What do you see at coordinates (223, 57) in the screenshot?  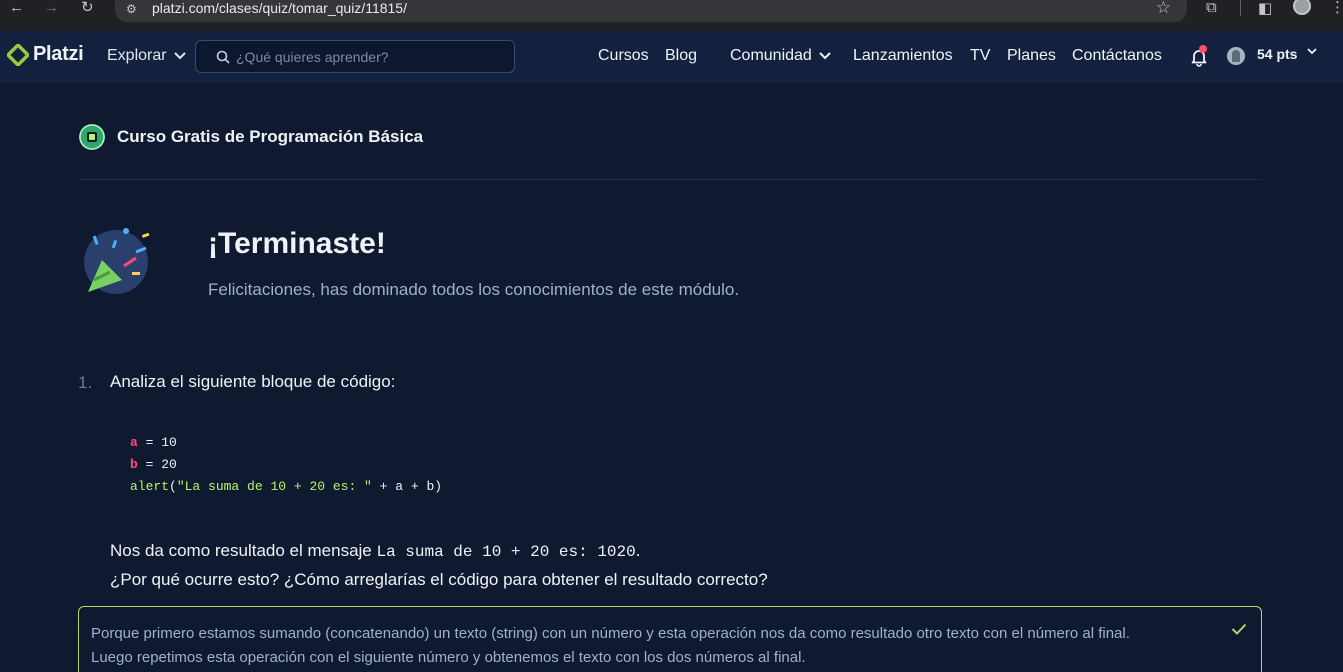 I see `search-icon` at bounding box center [223, 57].